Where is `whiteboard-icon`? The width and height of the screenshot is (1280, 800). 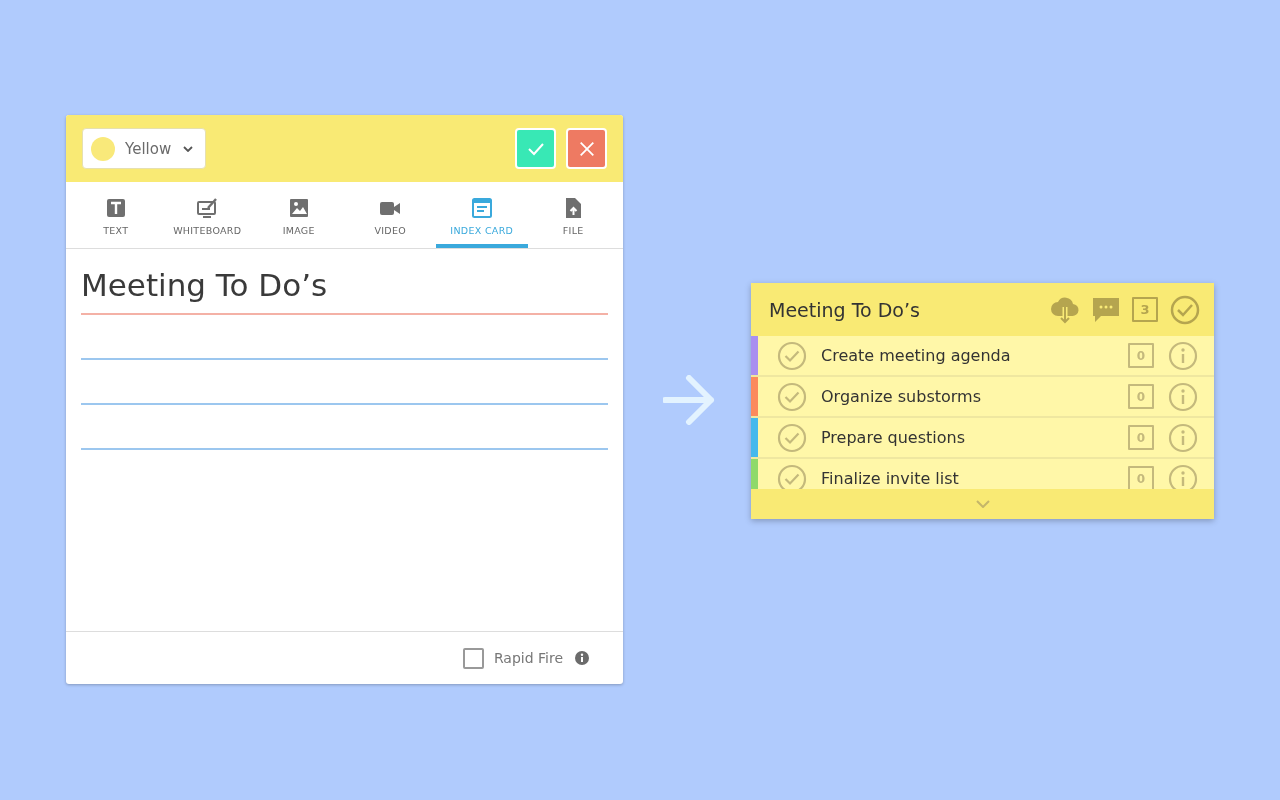
whiteboard-icon is located at coordinates (207, 207).